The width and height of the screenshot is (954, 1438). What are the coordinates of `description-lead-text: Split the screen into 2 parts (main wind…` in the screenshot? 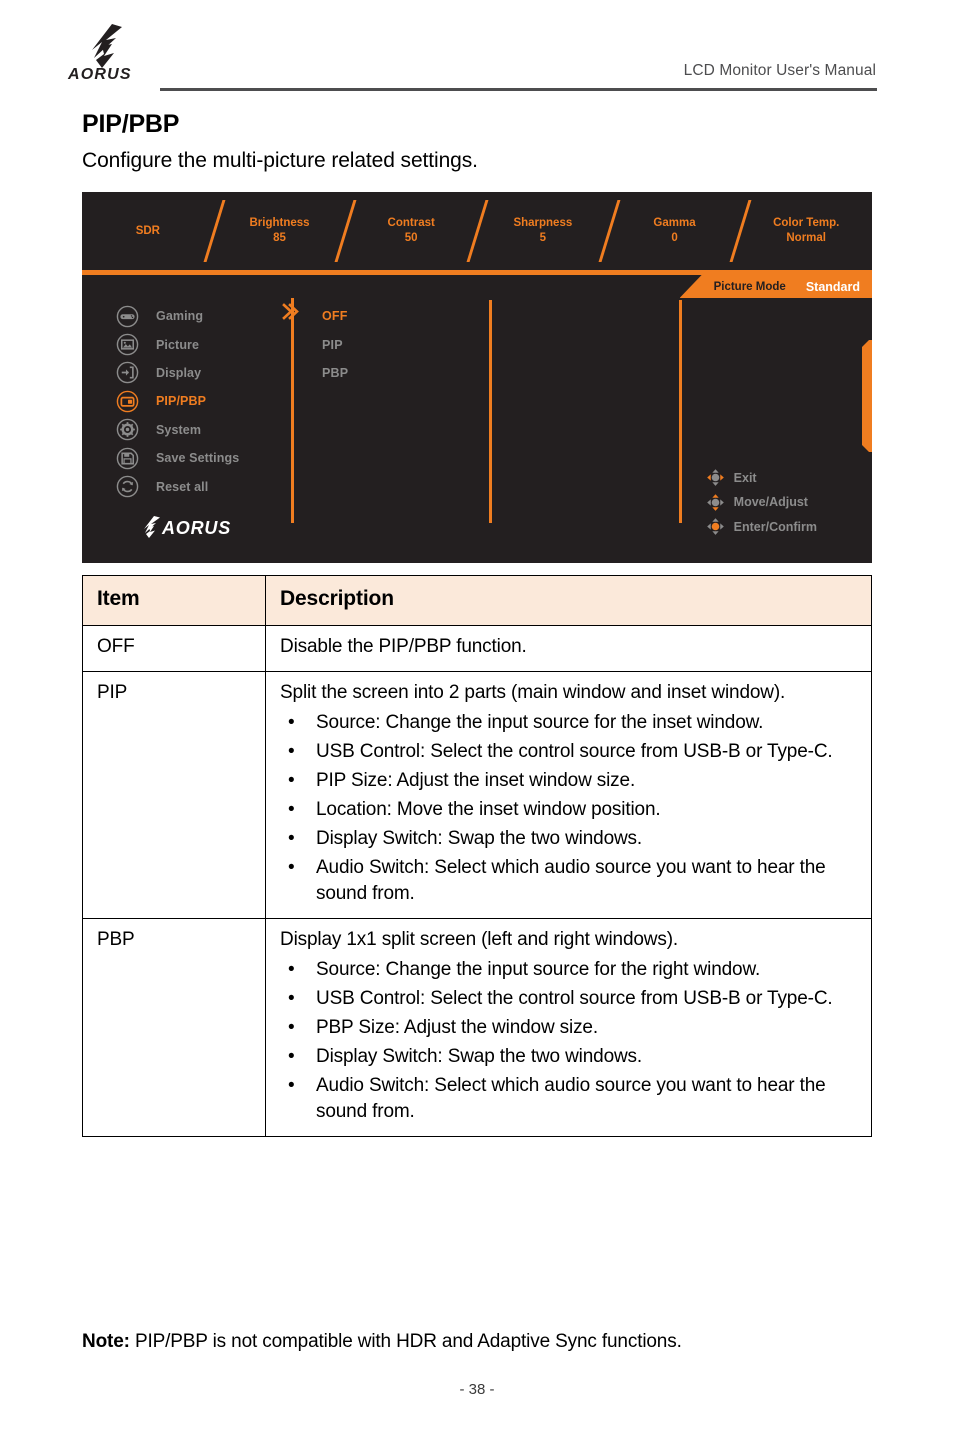 It's located at (533, 692).